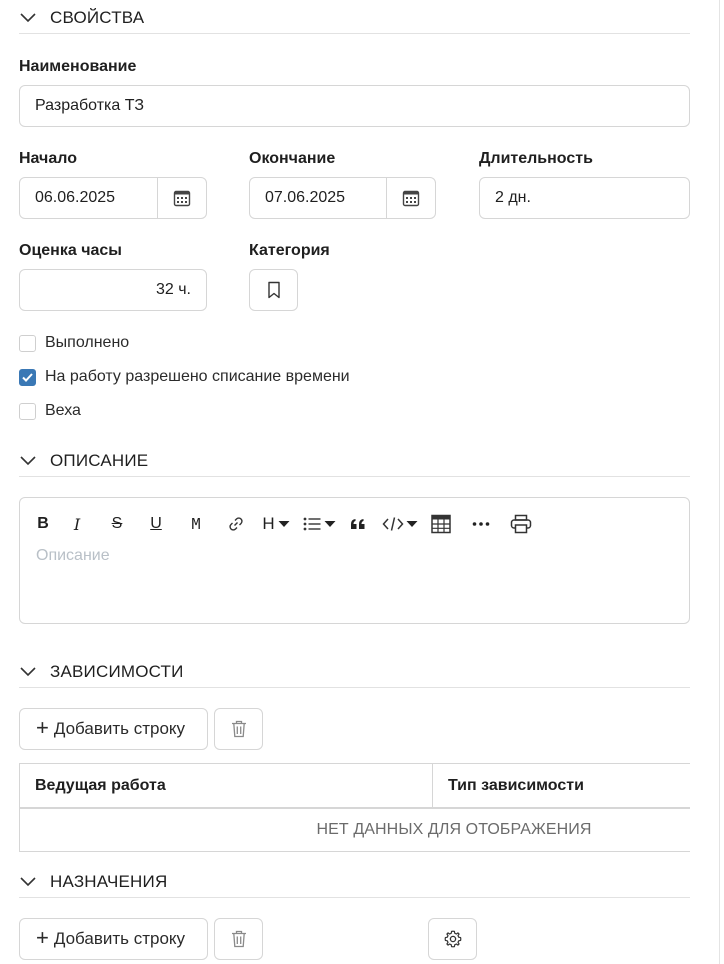 Image resolution: width=724 pixels, height=964 pixels. I want to click on section-title: ОПИСАНИЕ, so click(99, 460).